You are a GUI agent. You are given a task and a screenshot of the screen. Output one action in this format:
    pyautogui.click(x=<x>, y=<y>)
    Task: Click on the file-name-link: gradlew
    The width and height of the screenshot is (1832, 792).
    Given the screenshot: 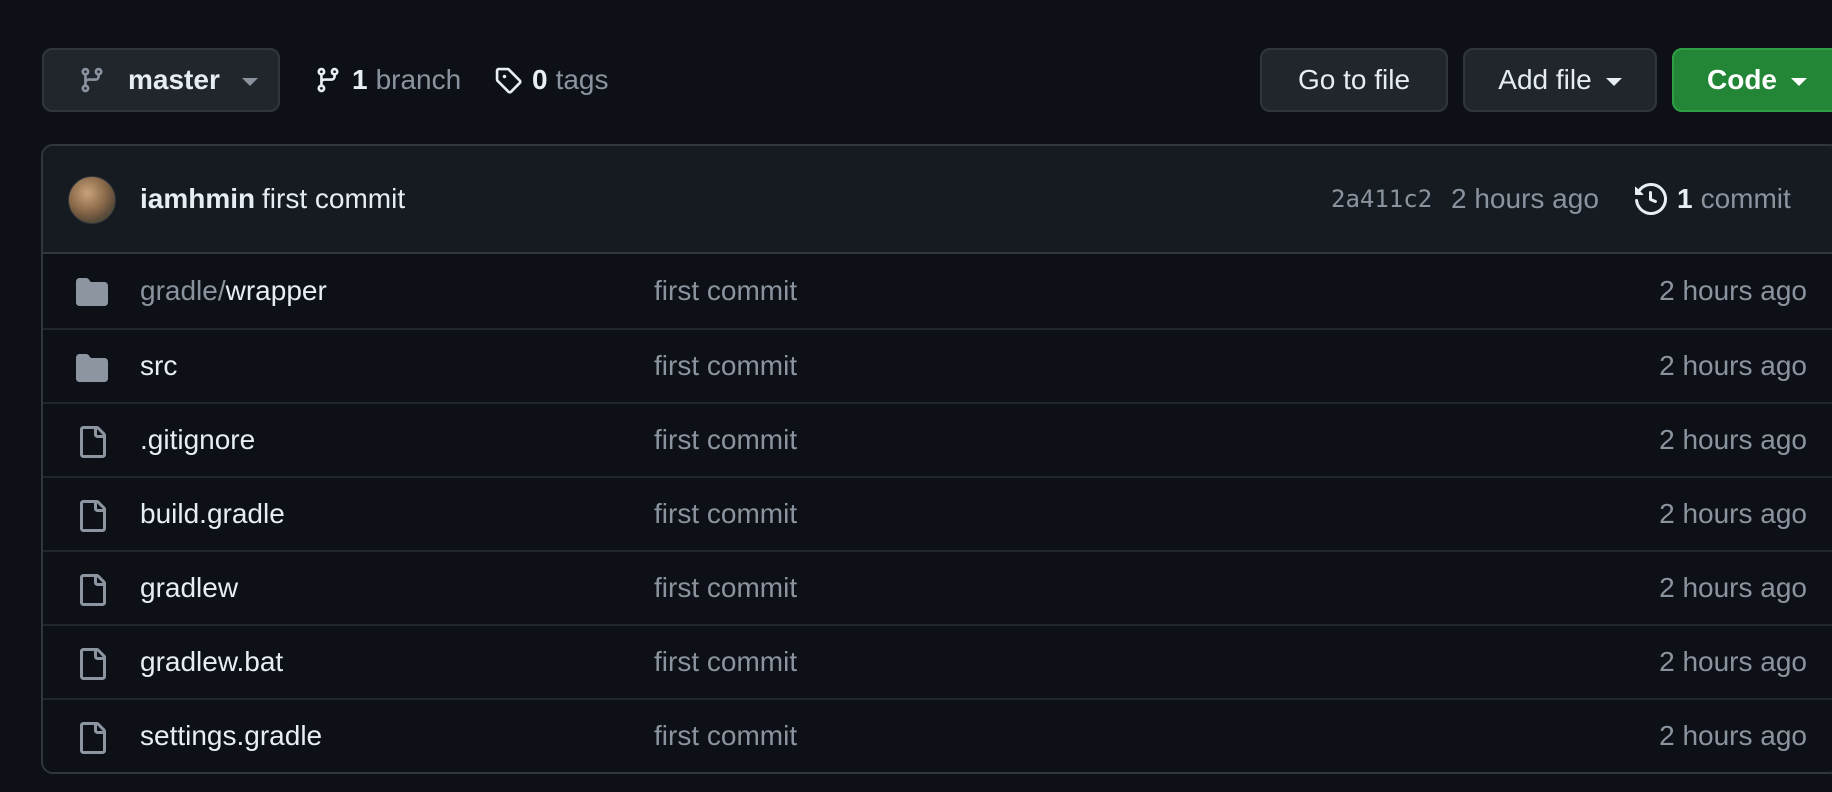 What is the action you would take?
    pyautogui.click(x=189, y=588)
    